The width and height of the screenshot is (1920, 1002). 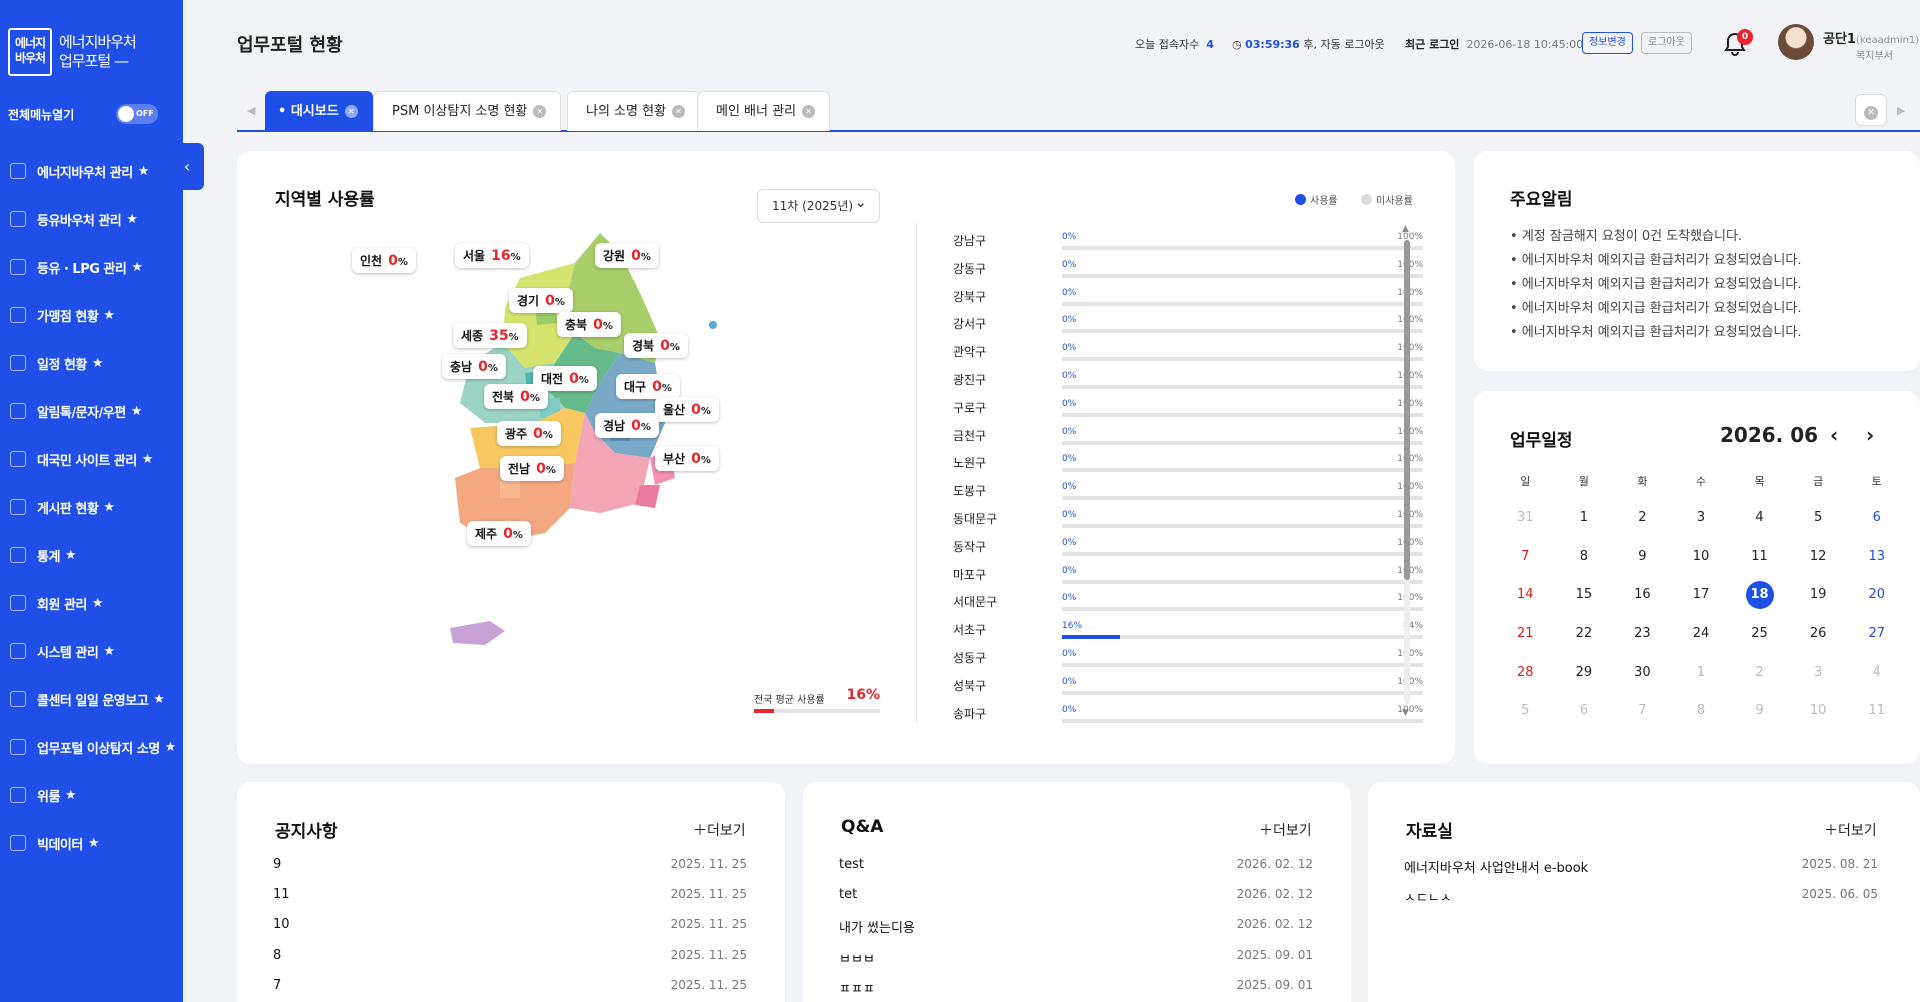 I want to click on calendar-day: 3, so click(x=1701, y=518).